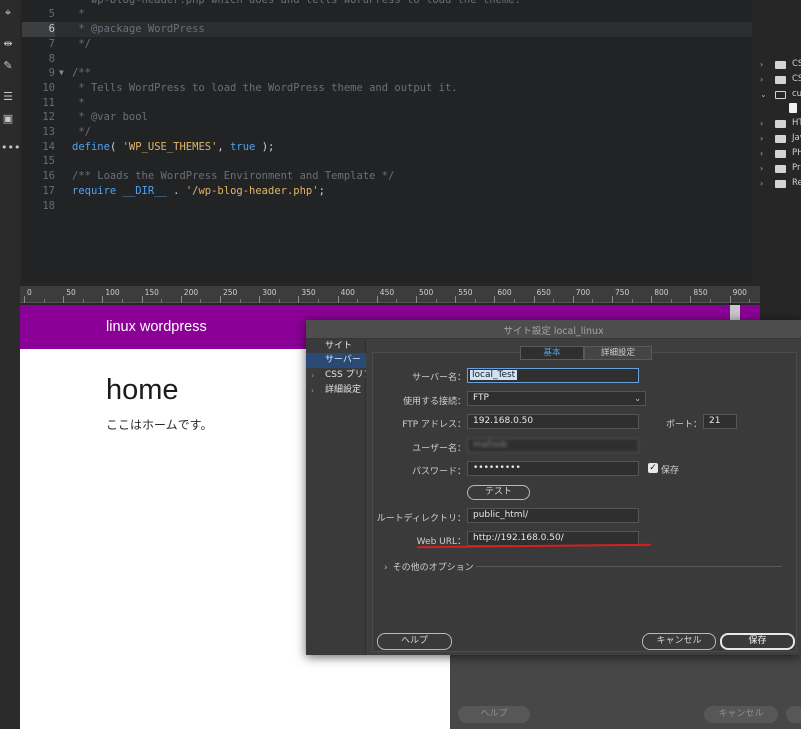 This screenshot has height=729, width=801. I want to click on wand-icon: ✎, so click(8, 66).